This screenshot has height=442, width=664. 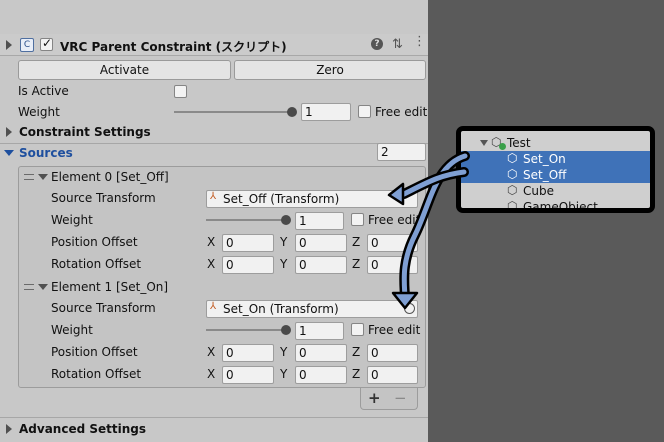 What do you see at coordinates (428, 230) in the screenshot?
I see `drag-annotation-overlay` at bounding box center [428, 230].